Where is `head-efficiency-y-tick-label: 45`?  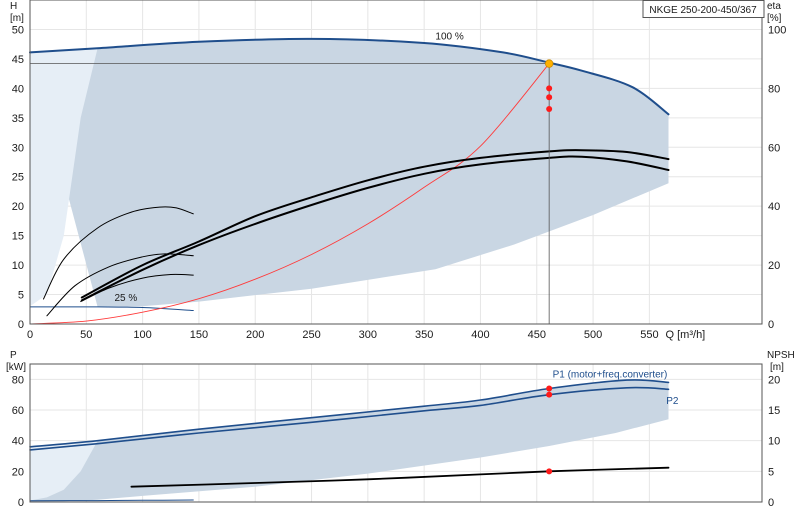
head-efficiency-y-tick-label: 45 is located at coordinates (18, 60).